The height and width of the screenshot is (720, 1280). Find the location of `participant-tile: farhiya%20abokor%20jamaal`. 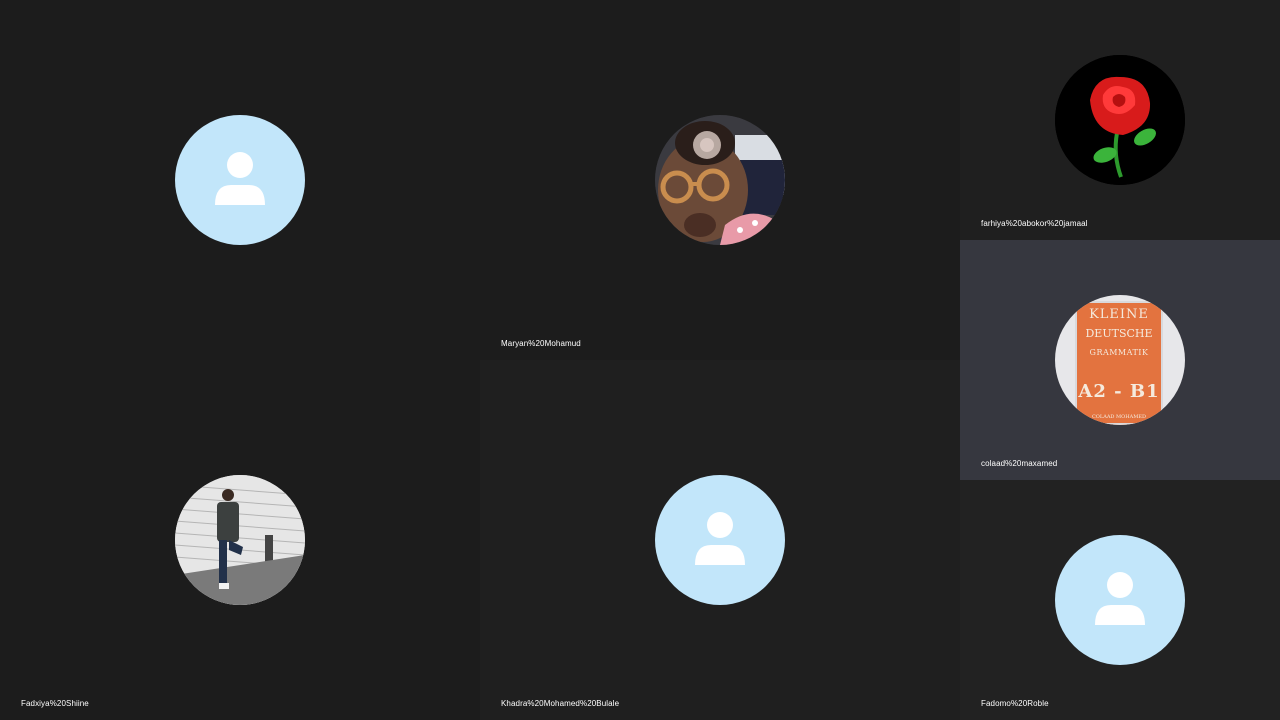

participant-tile: farhiya%20abokor%20jamaal is located at coordinates (1120, 120).